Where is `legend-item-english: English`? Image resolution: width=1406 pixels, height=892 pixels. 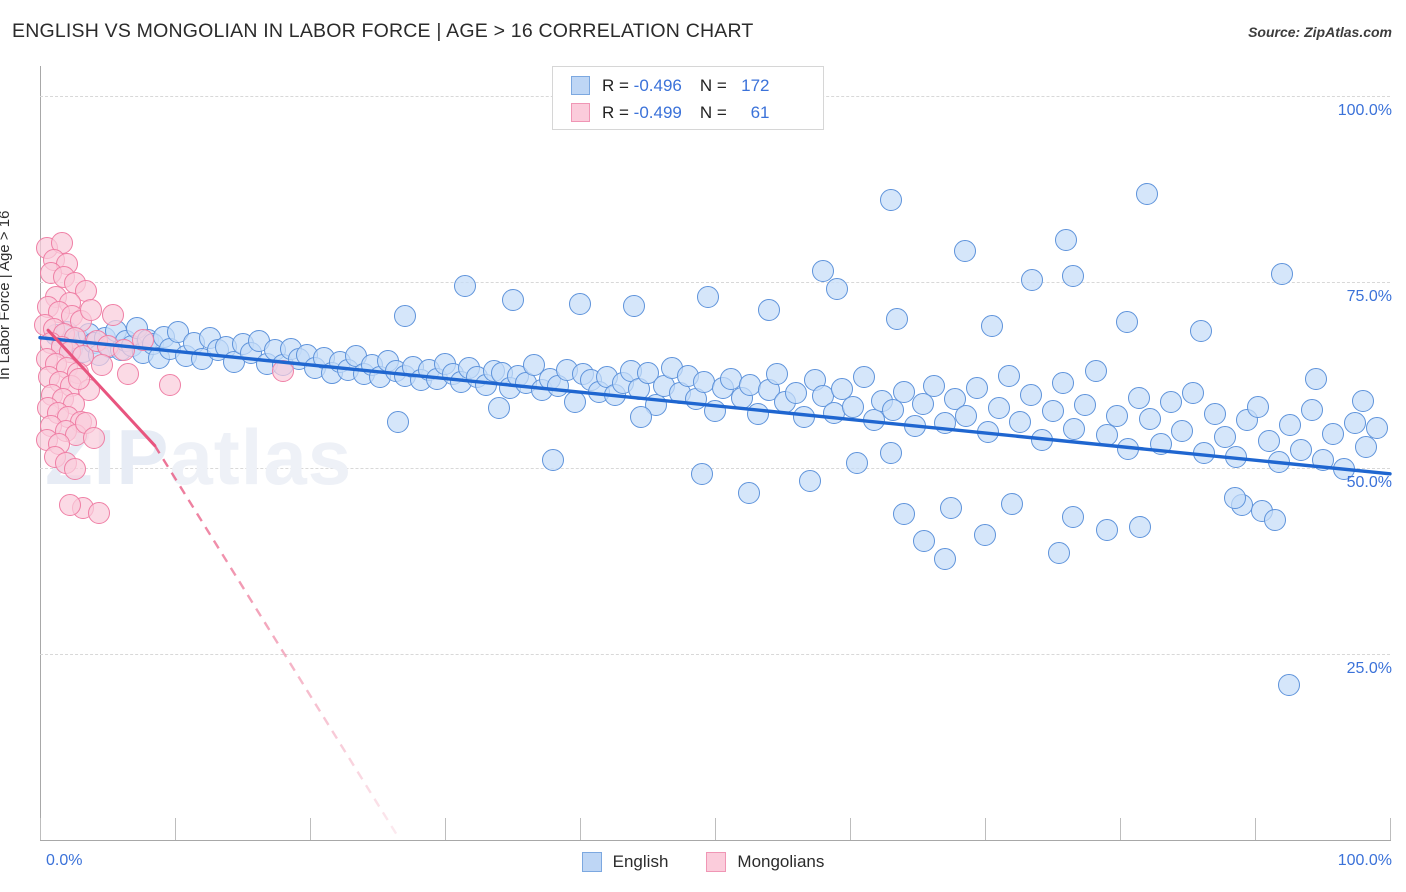
legend-item-english: English is located at coordinates (624, 862).